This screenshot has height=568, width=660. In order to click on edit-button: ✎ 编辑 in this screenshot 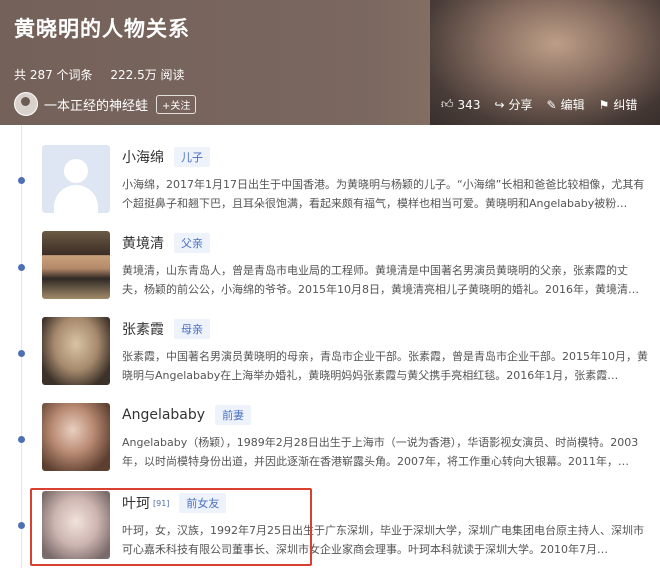, I will do `click(566, 104)`.